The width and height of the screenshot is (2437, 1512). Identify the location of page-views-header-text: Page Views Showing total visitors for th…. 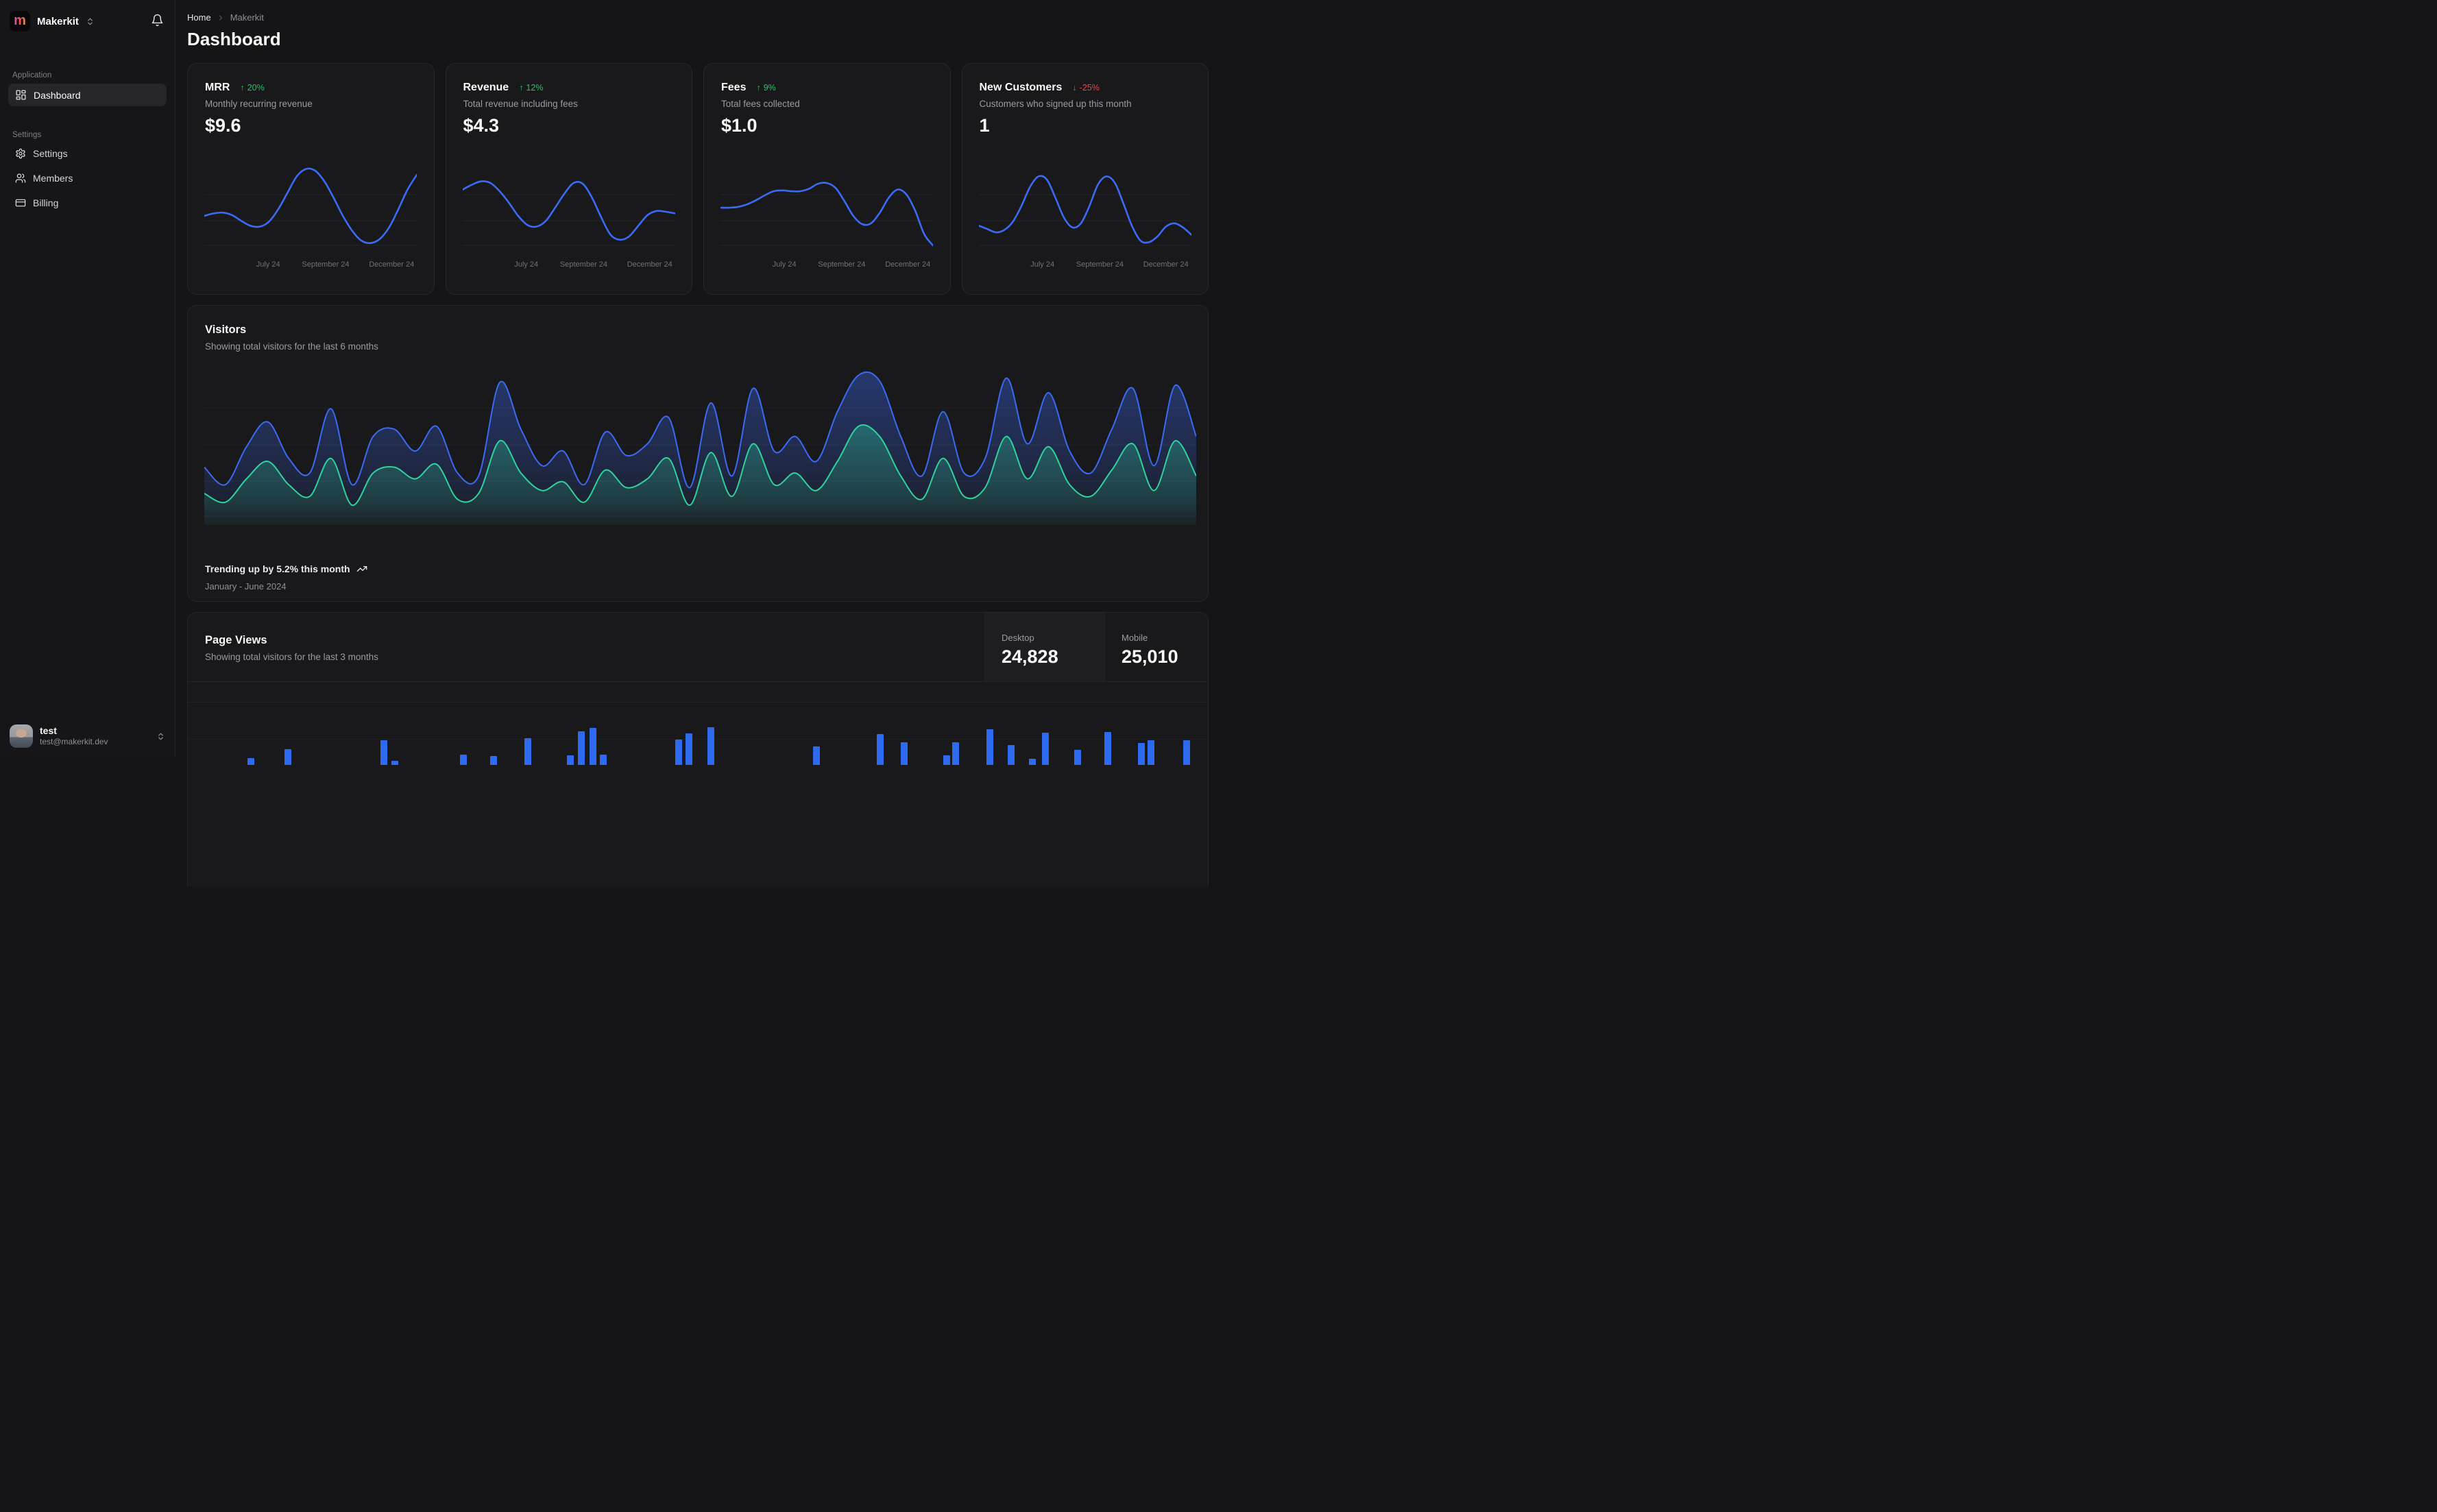
(586, 647).